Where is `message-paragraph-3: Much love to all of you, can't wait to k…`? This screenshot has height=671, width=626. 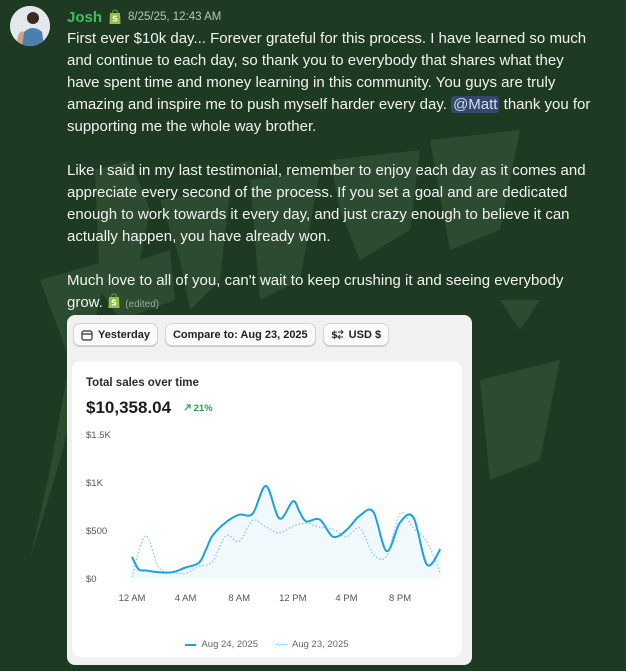 message-paragraph-3: Much love to all of you, can't wait to k… is located at coordinates (332, 293).